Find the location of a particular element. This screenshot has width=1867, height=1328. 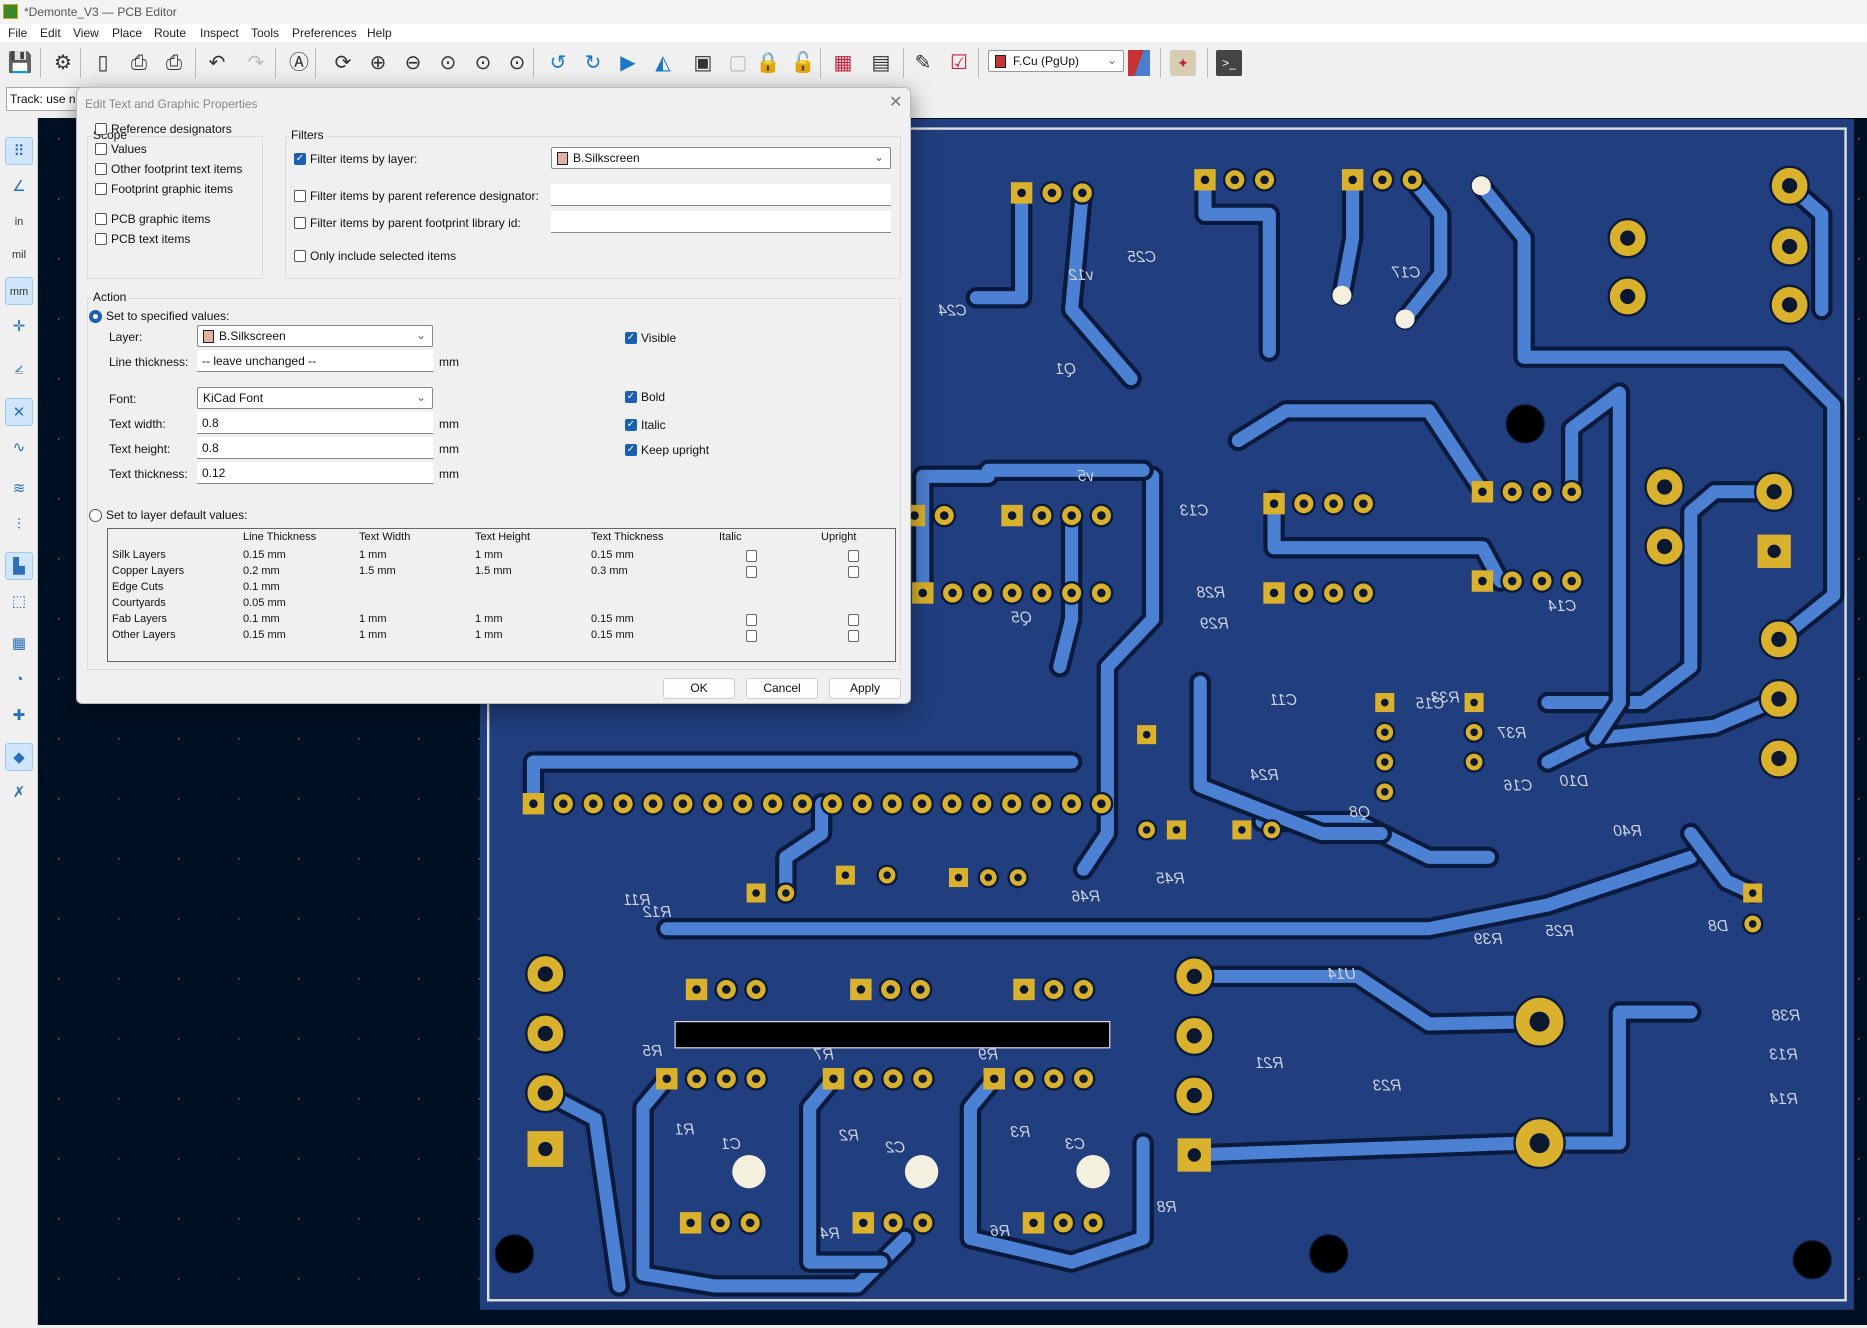

schematic-icon: ✎ is located at coordinates (923, 63).